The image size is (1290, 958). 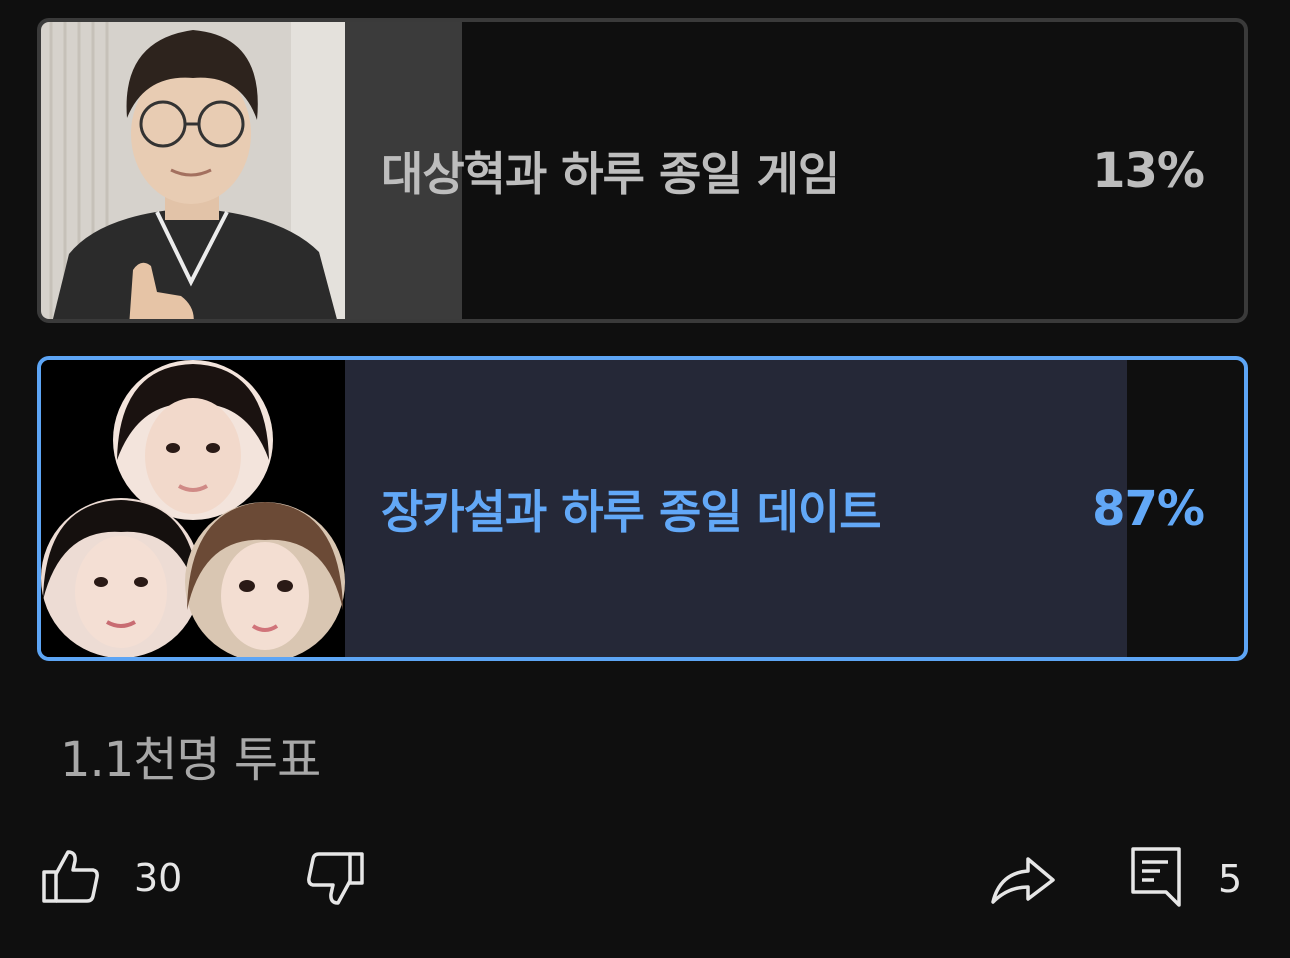 I want to click on option-2-percent: 87%, so click(x=1148, y=508).